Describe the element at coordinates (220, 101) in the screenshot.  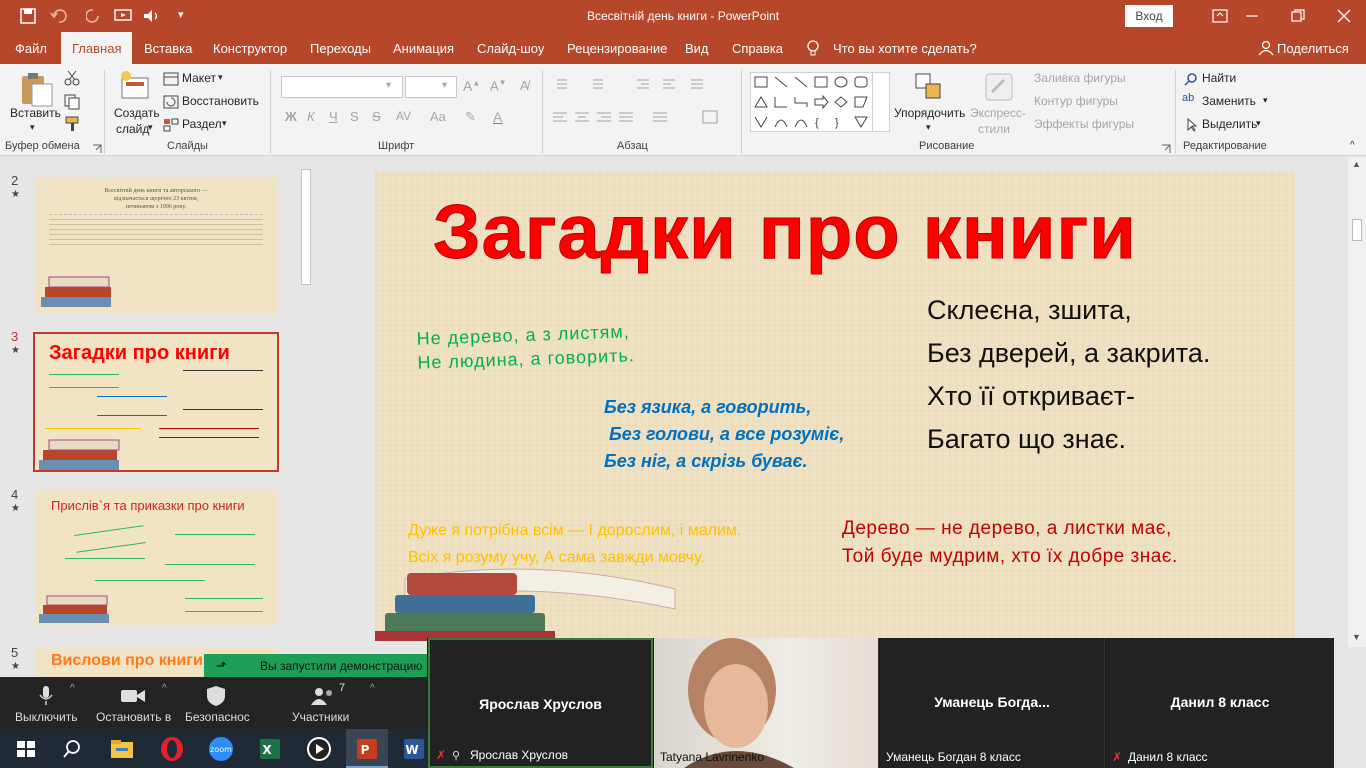
I see `reset-button: Восстановить` at that location.